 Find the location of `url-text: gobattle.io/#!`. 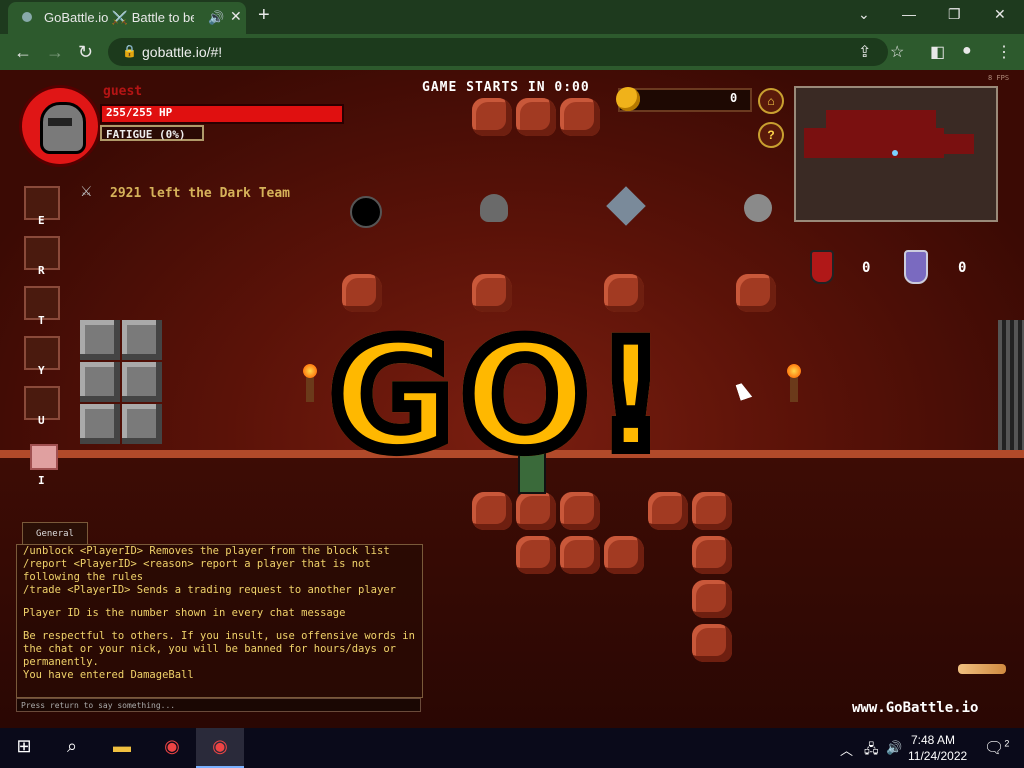

url-text: gobattle.io/#! is located at coordinates (182, 52).